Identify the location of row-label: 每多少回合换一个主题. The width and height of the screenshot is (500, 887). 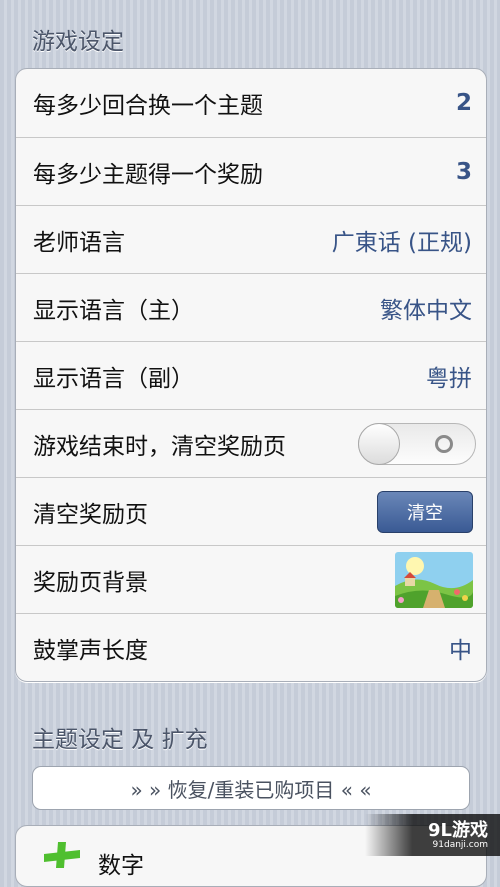
(148, 106).